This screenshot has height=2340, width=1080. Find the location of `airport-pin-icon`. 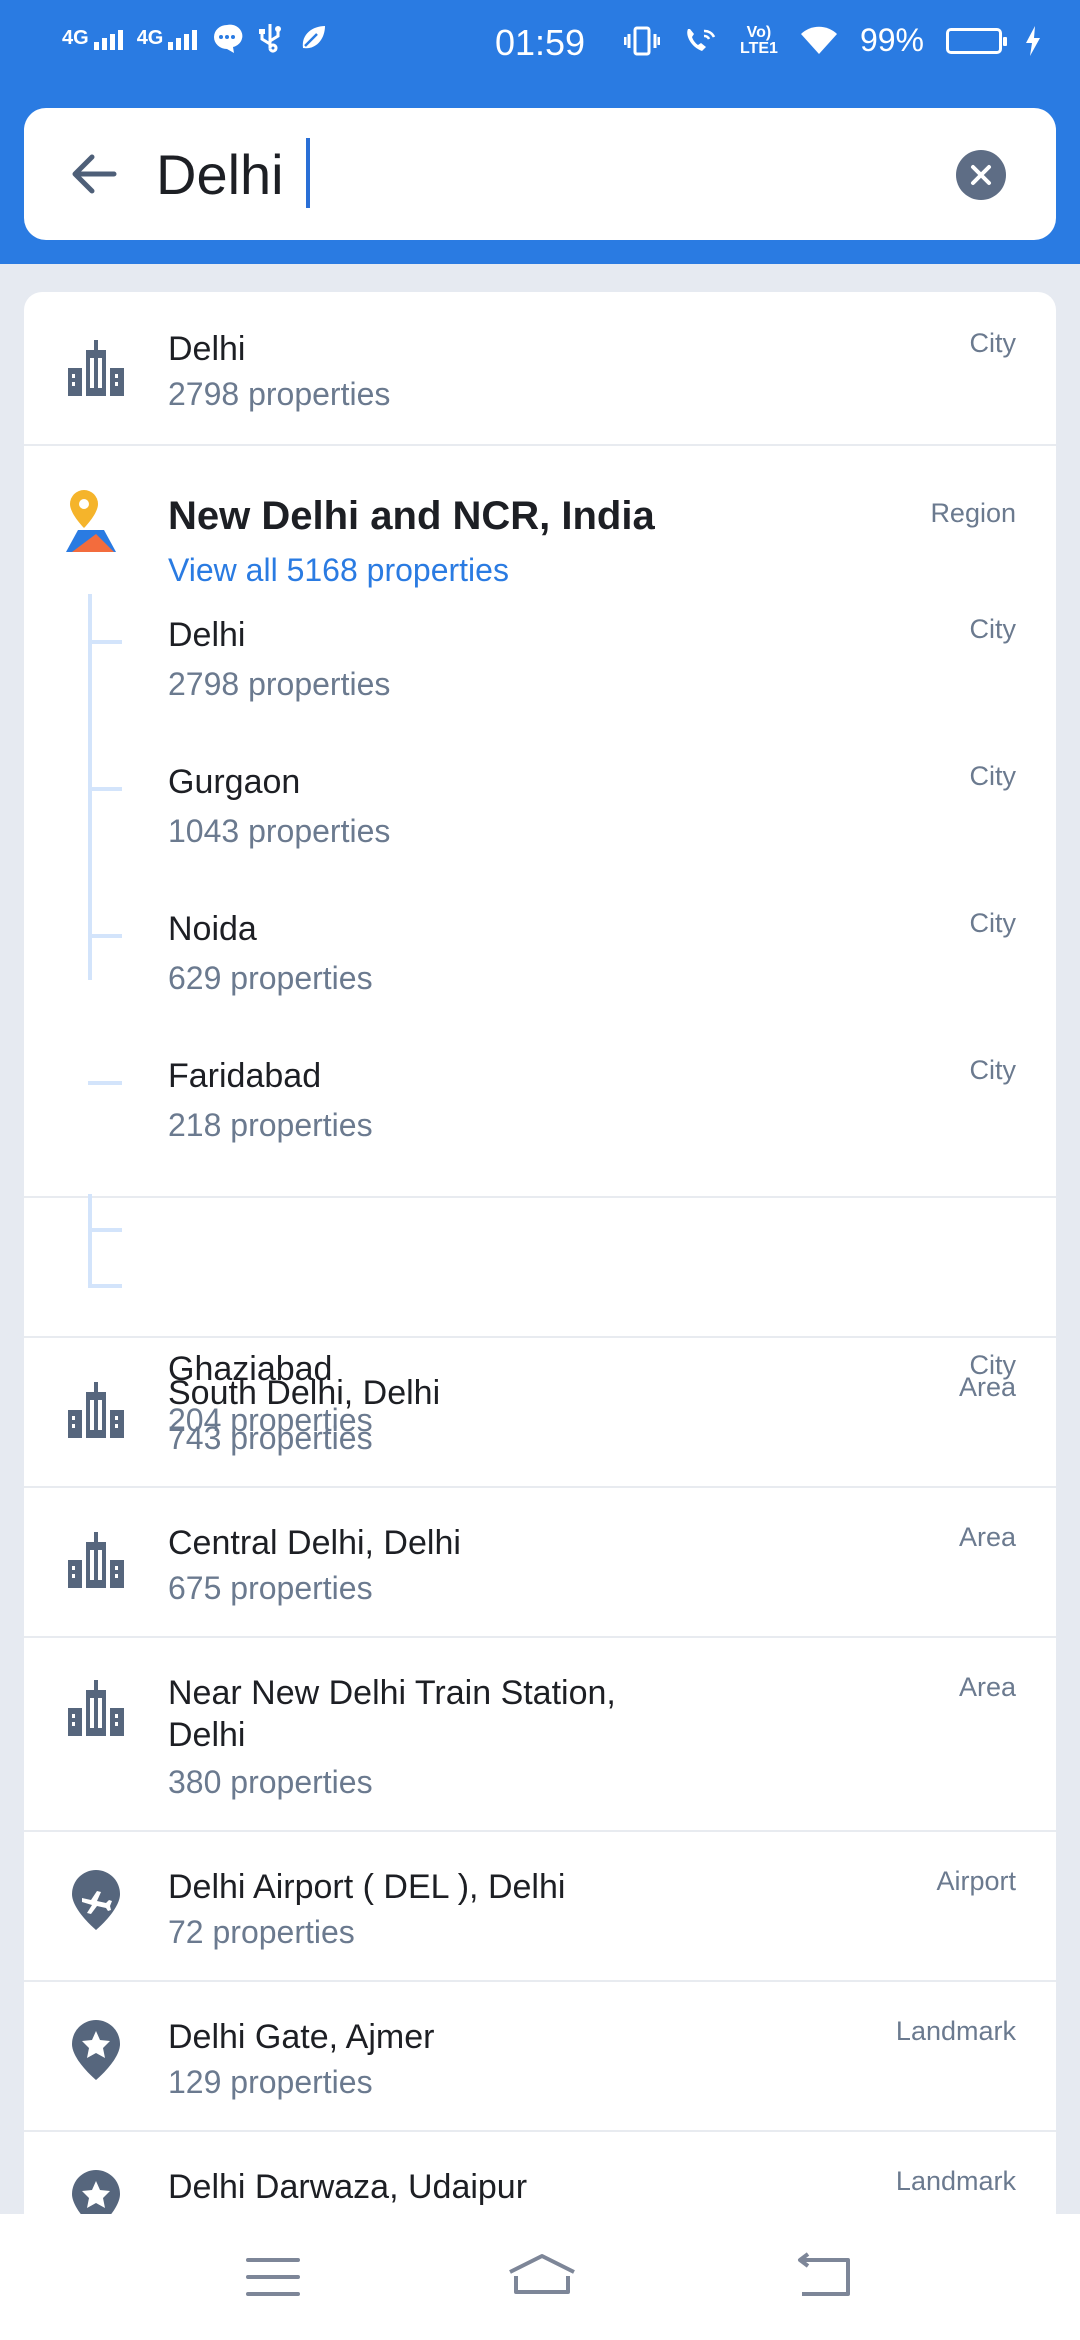

airport-pin-icon is located at coordinates (96, 1900).